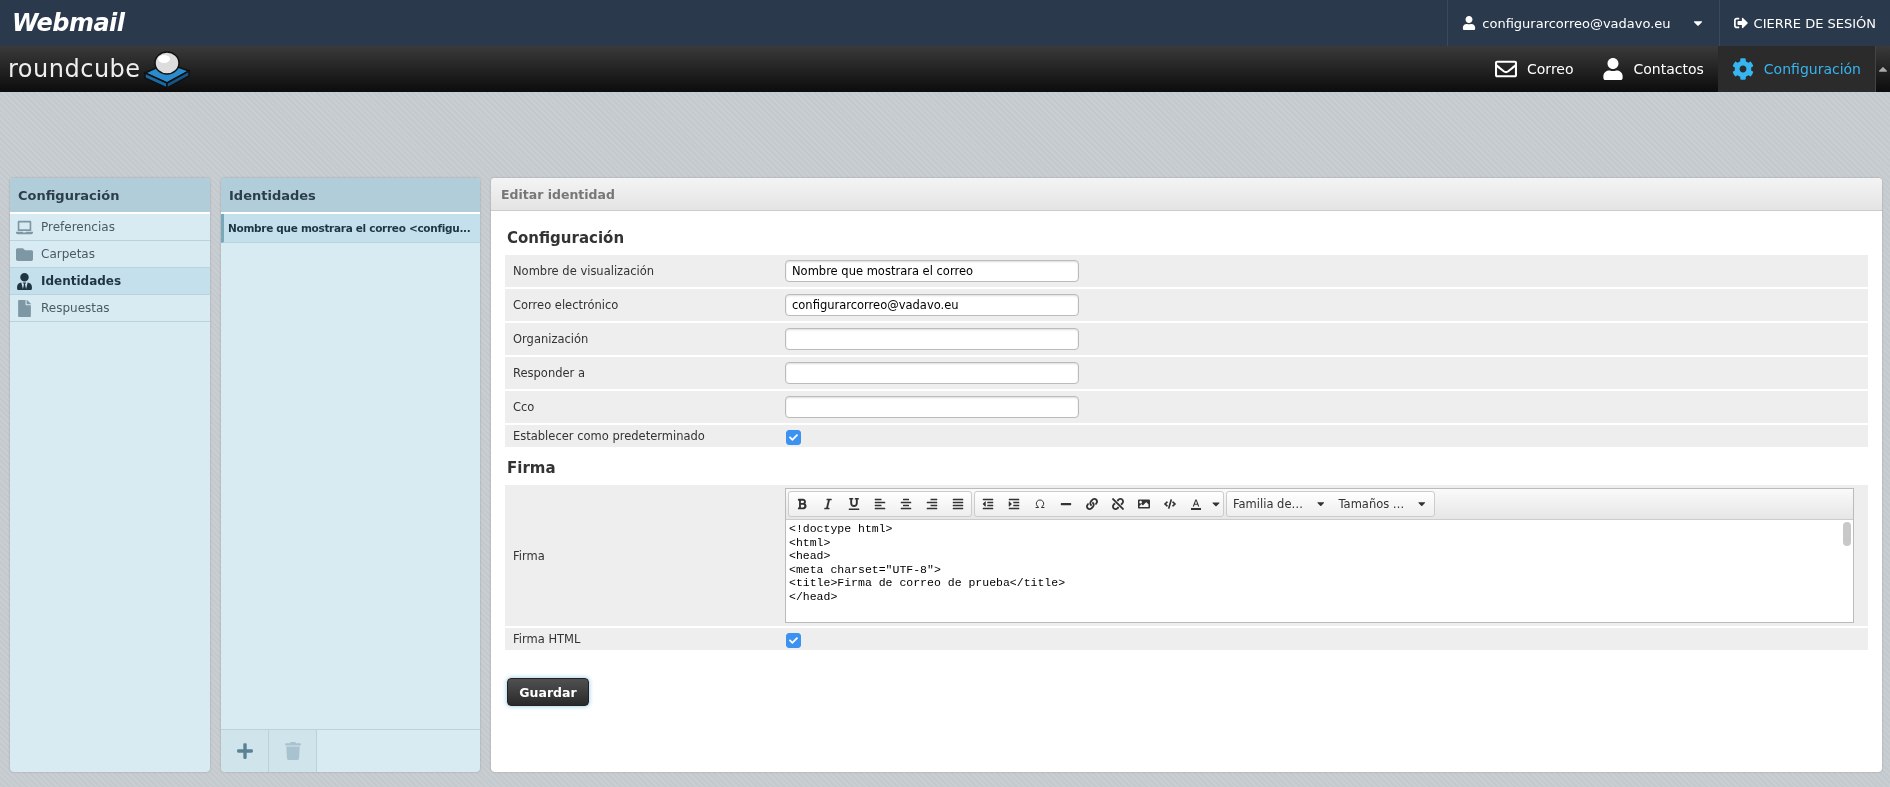  I want to click on text-field: configurarcorreo@vadavo.eu, so click(932, 305).